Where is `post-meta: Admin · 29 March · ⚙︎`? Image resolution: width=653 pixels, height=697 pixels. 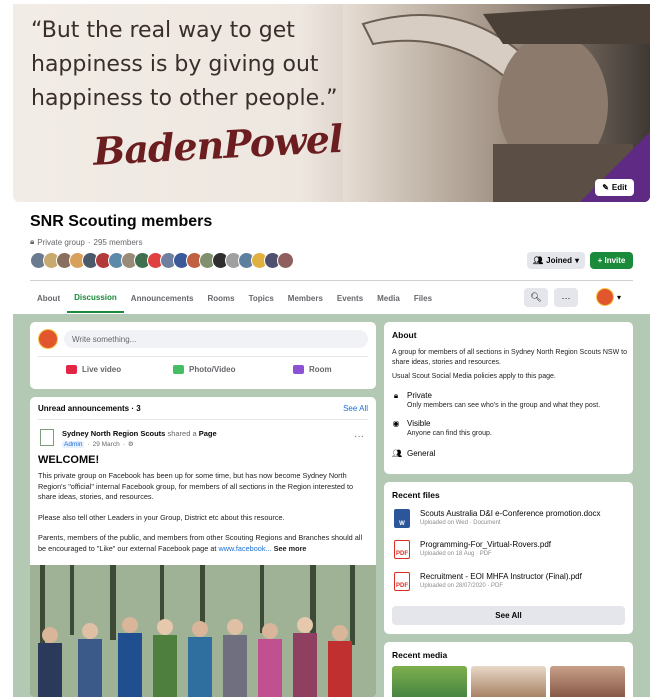 post-meta: Admin · 29 March · ⚙︎ is located at coordinates (98, 444).